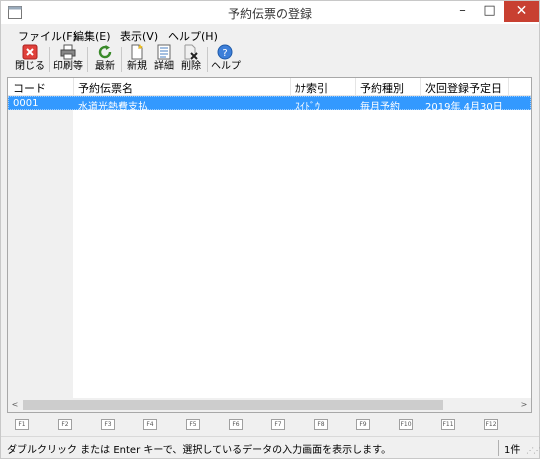 This screenshot has height=459, width=540. Describe the element at coordinates (512, 450) in the screenshot. I see `record-count: 1件` at that location.